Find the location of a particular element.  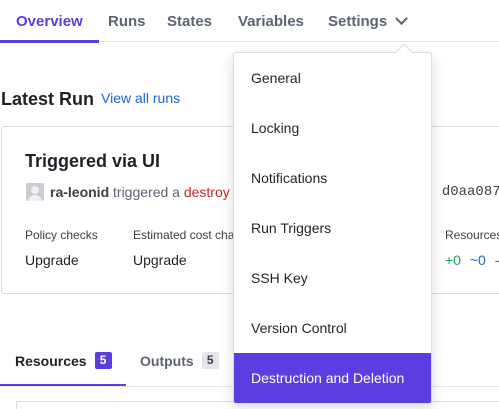

resources-add: +0 is located at coordinates (453, 260).